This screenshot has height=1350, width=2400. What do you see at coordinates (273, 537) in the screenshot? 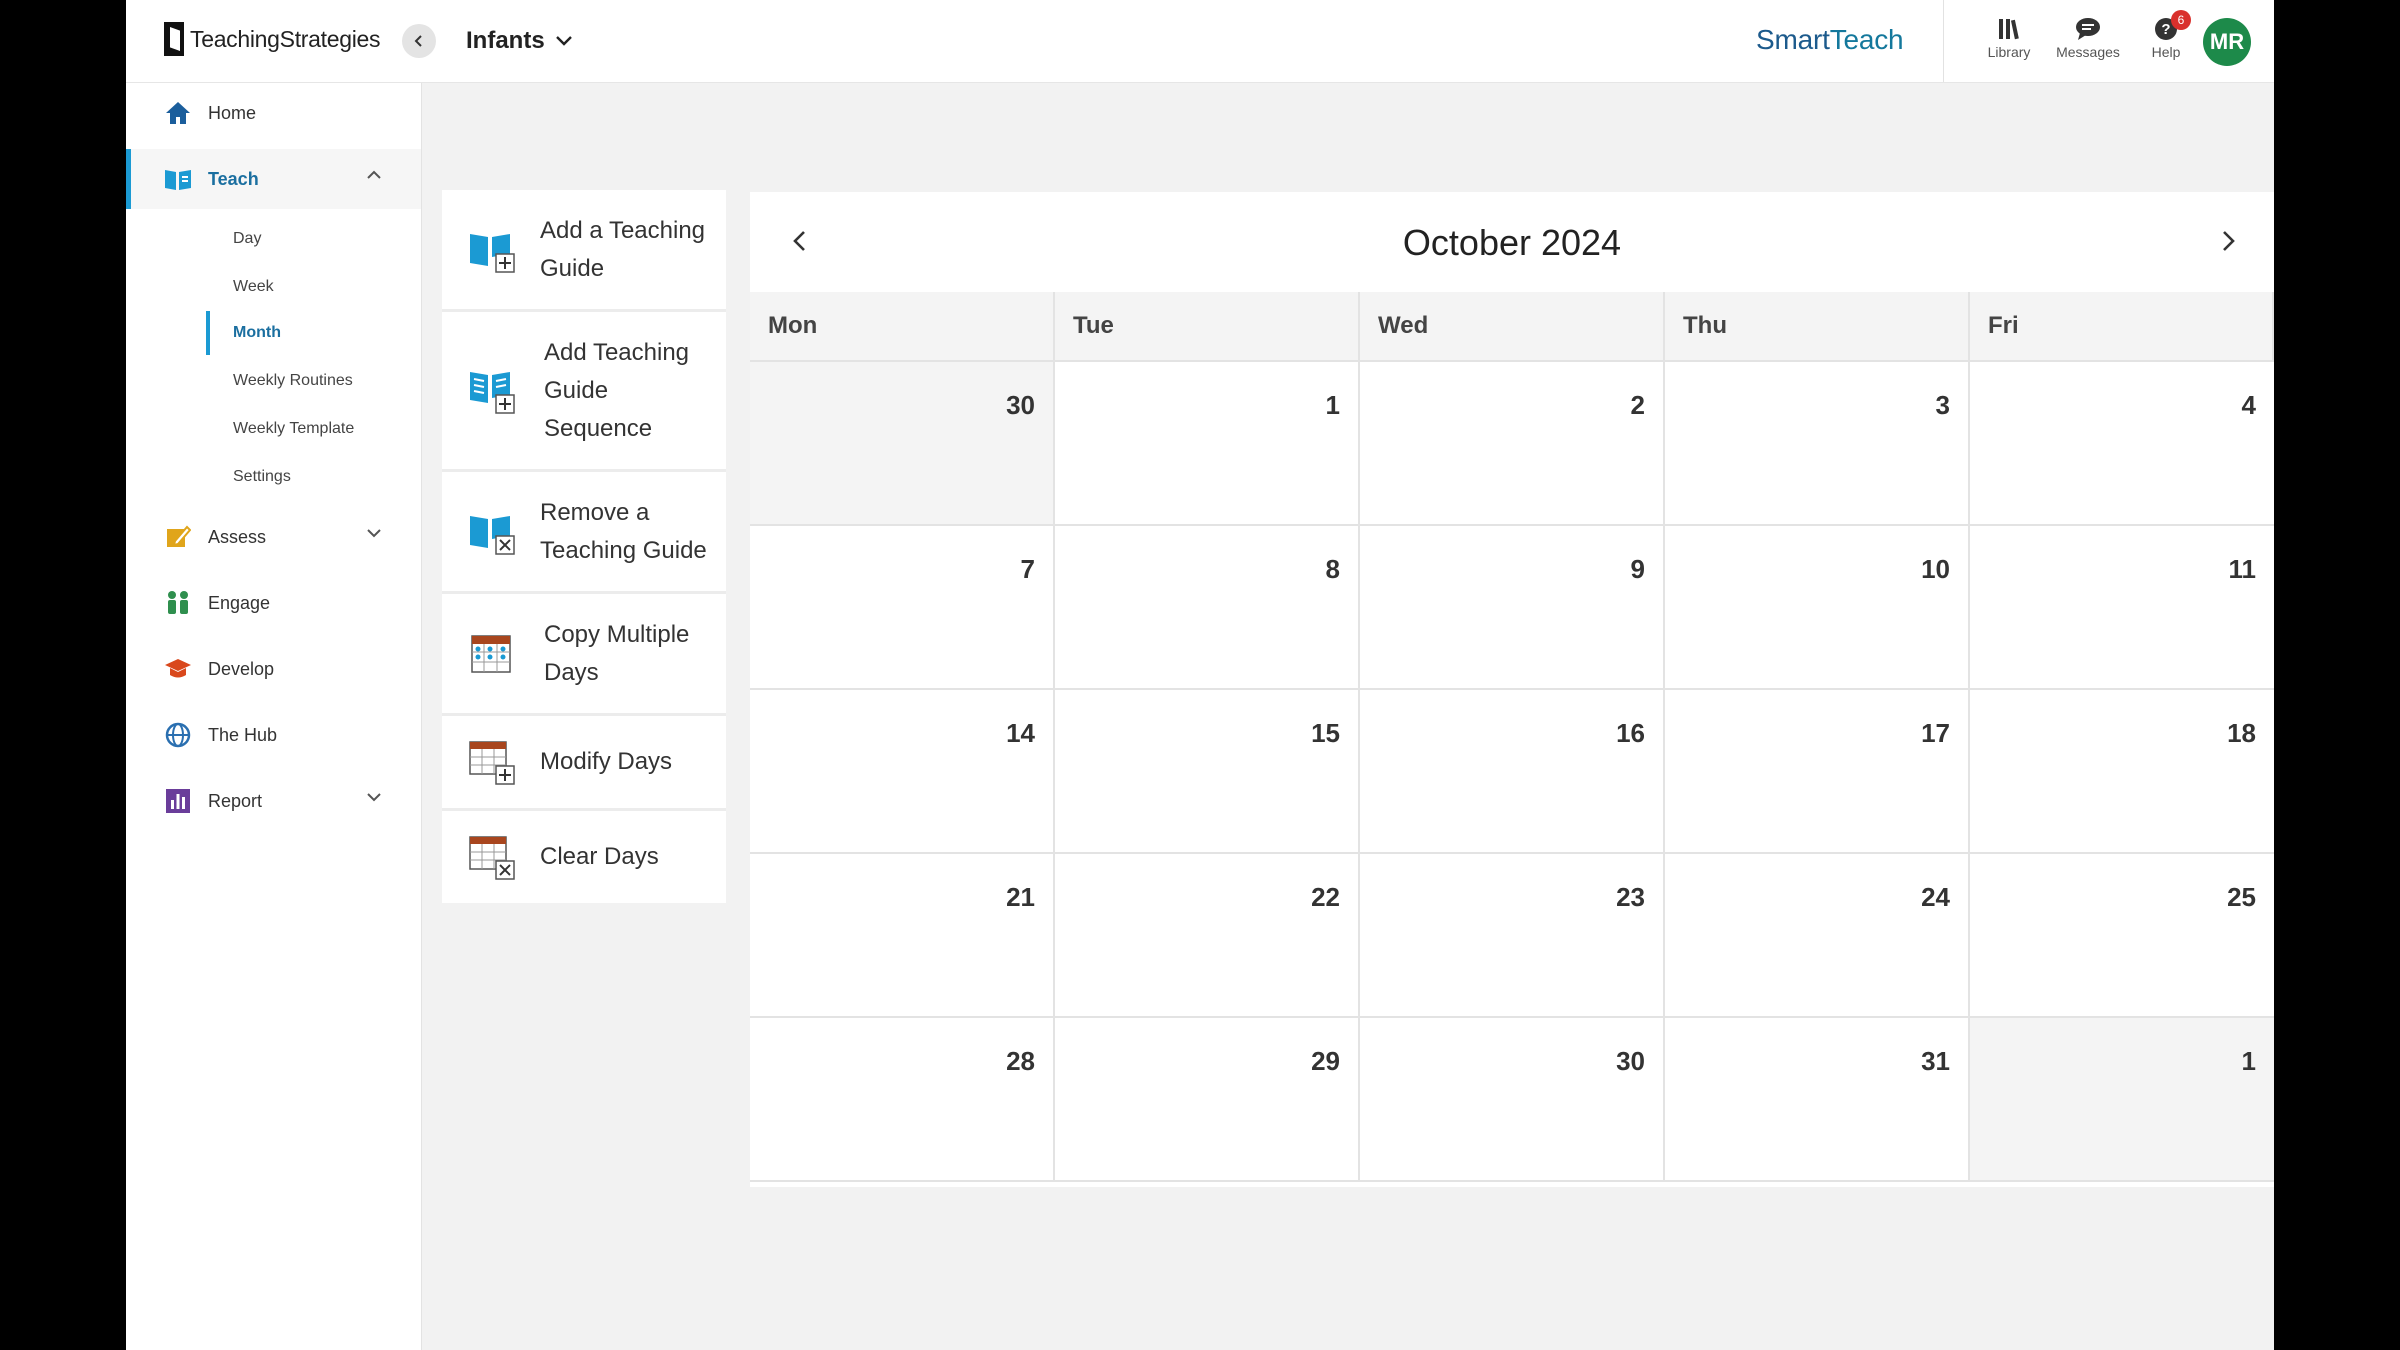
I see `sidebar-item-assess: Assess` at bounding box center [273, 537].